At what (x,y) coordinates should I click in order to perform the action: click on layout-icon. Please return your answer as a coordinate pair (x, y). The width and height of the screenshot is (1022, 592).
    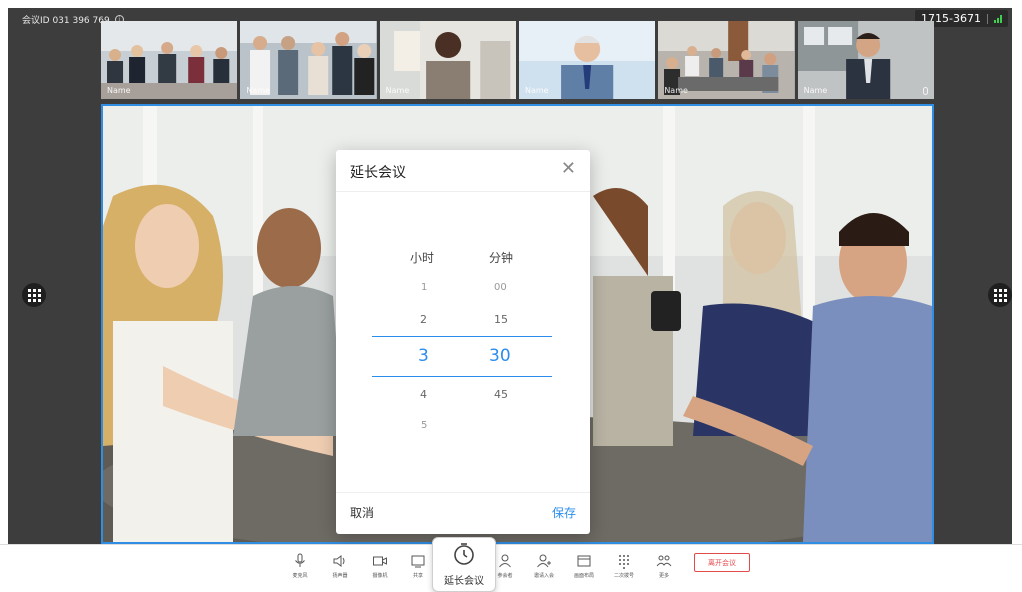
    Looking at the image, I should click on (584, 561).